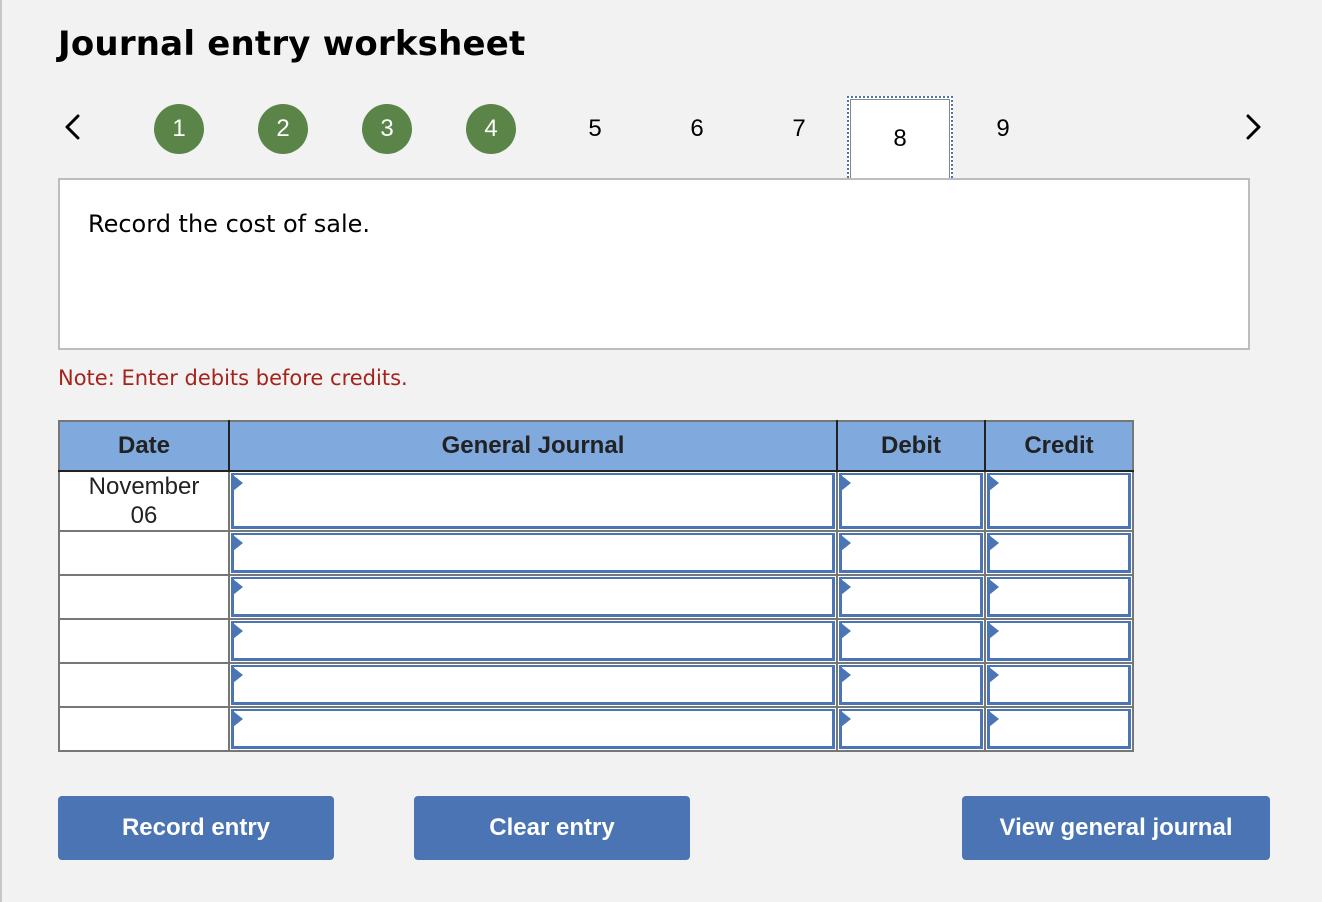 This screenshot has width=1322, height=902. I want to click on table-row: November 06, so click(596, 501).